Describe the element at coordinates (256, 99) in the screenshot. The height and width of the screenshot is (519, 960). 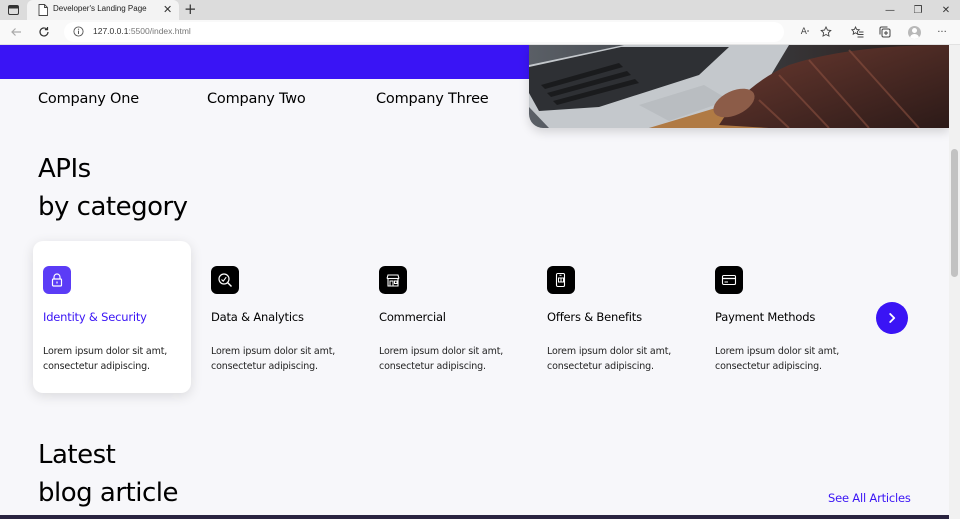
I see `company-two: Company Two` at that location.